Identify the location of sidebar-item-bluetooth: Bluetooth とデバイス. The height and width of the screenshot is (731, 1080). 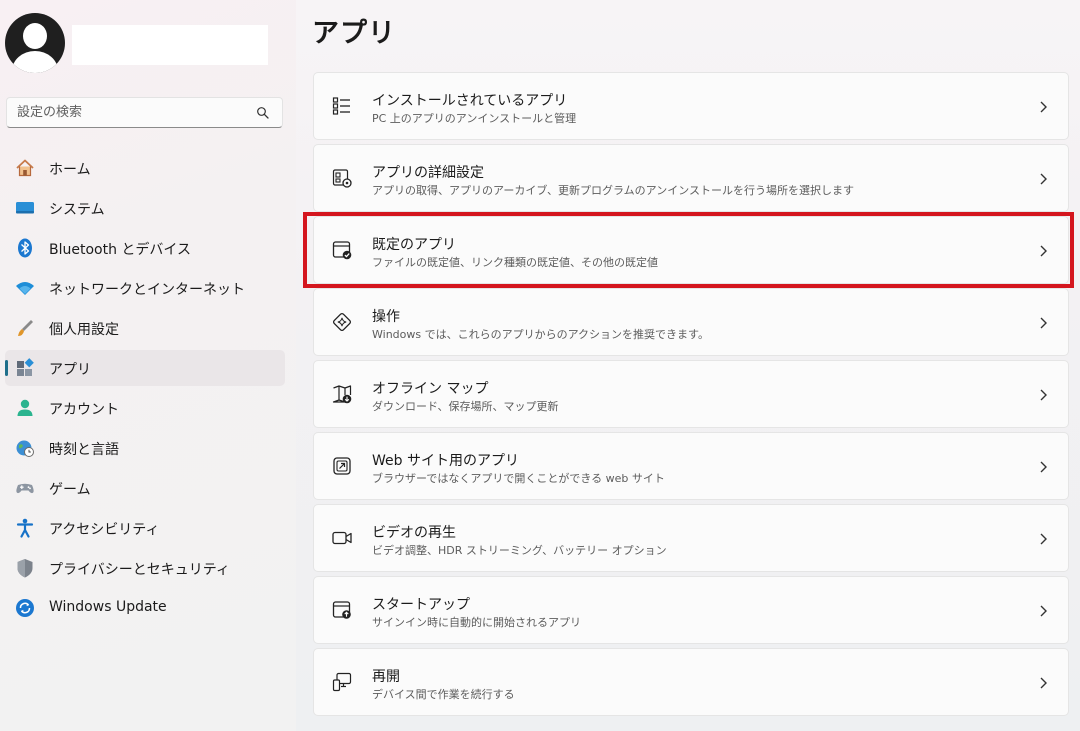
(145, 248).